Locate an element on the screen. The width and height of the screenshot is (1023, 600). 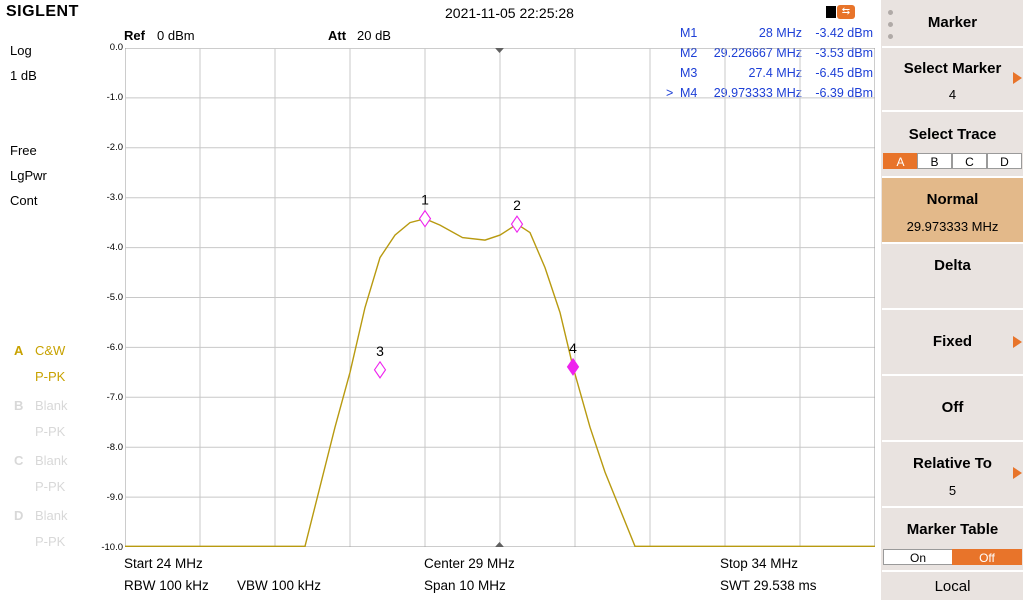
menu-title-label: Marker is located at coordinates (952, 22).